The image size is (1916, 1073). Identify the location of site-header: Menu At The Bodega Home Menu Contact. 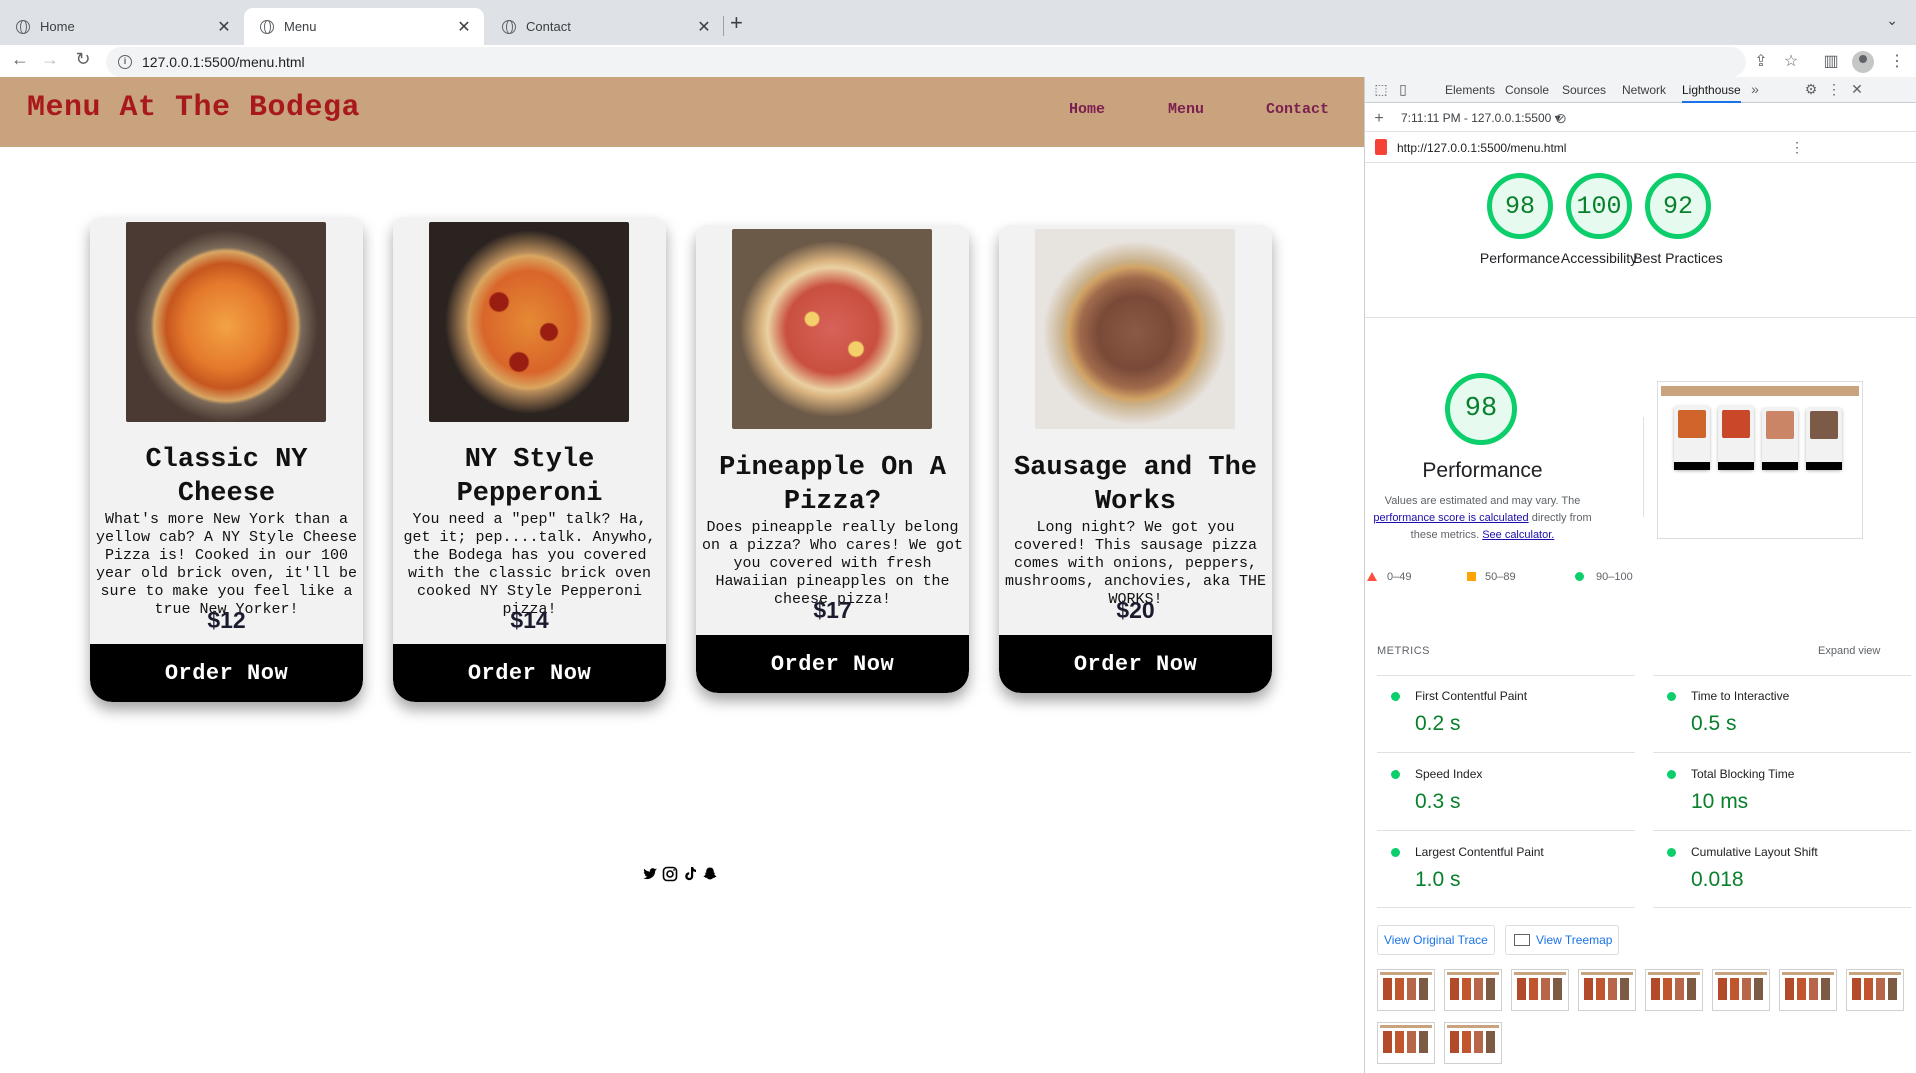
(682, 112).